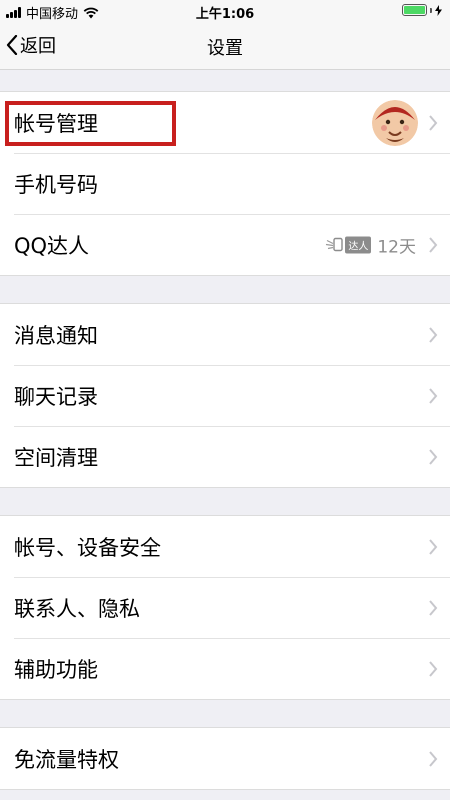 The width and height of the screenshot is (450, 800). I want to click on status-bar: 中国移动 上午1:06, so click(225, 11).